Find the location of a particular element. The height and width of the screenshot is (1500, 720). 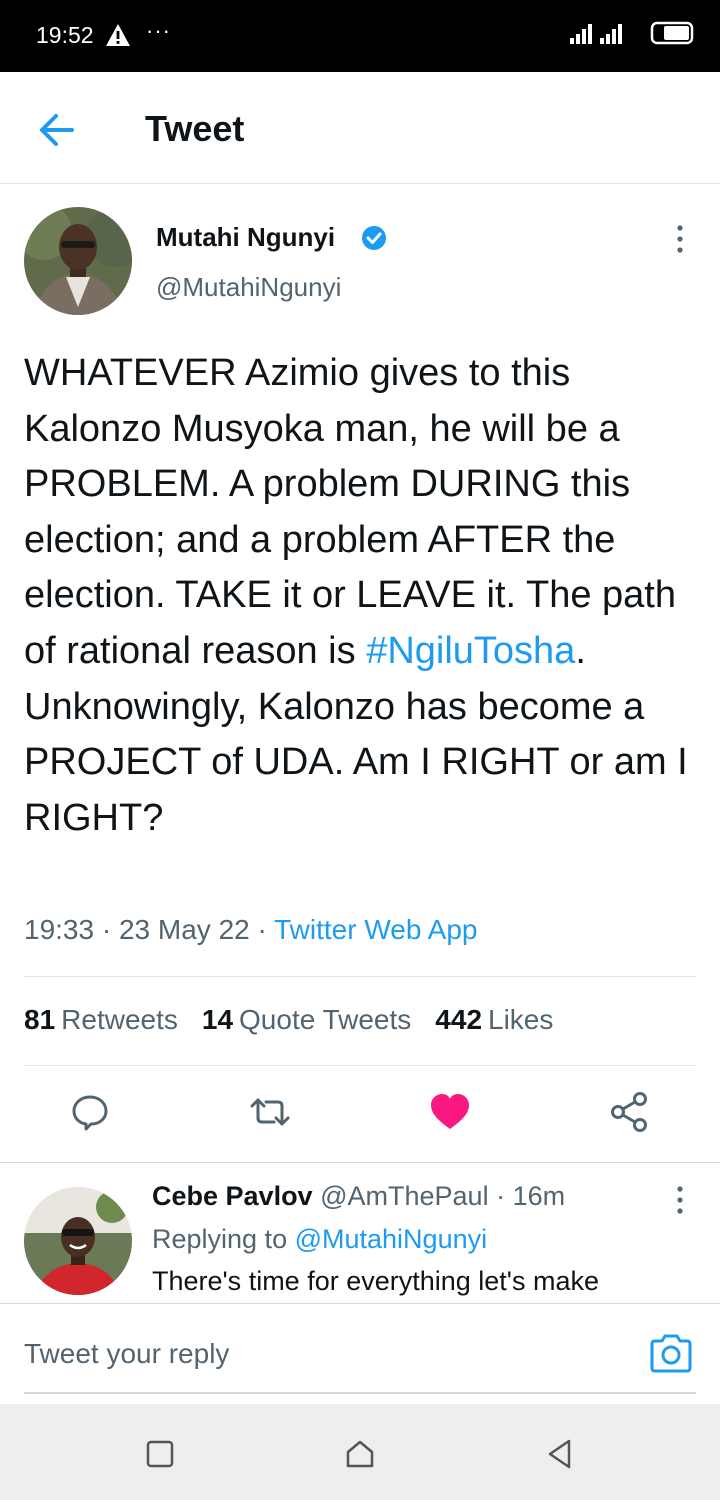

quote-tweets-stat: 14 Quote Tweets is located at coordinates (306, 1020).